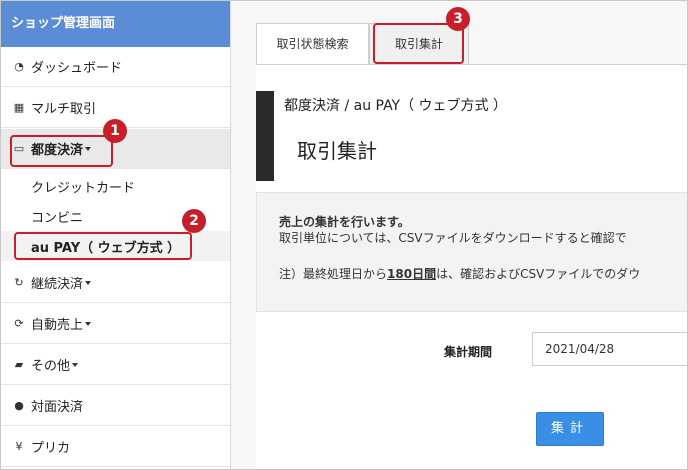 This screenshot has width=688, height=470. Describe the element at coordinates (57, 325) in the screenshot. I see `sidebar-item-label: 自動売上` at that location.